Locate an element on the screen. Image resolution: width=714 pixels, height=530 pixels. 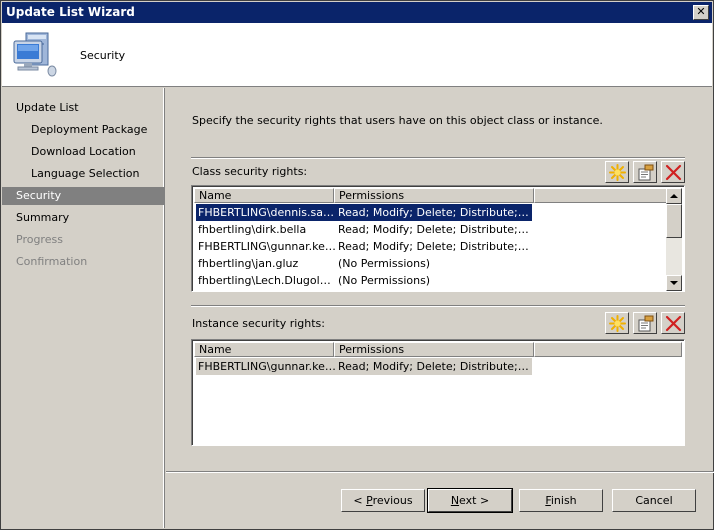
class-rights-label: Class security rights: is located at coordinates (250, 171).